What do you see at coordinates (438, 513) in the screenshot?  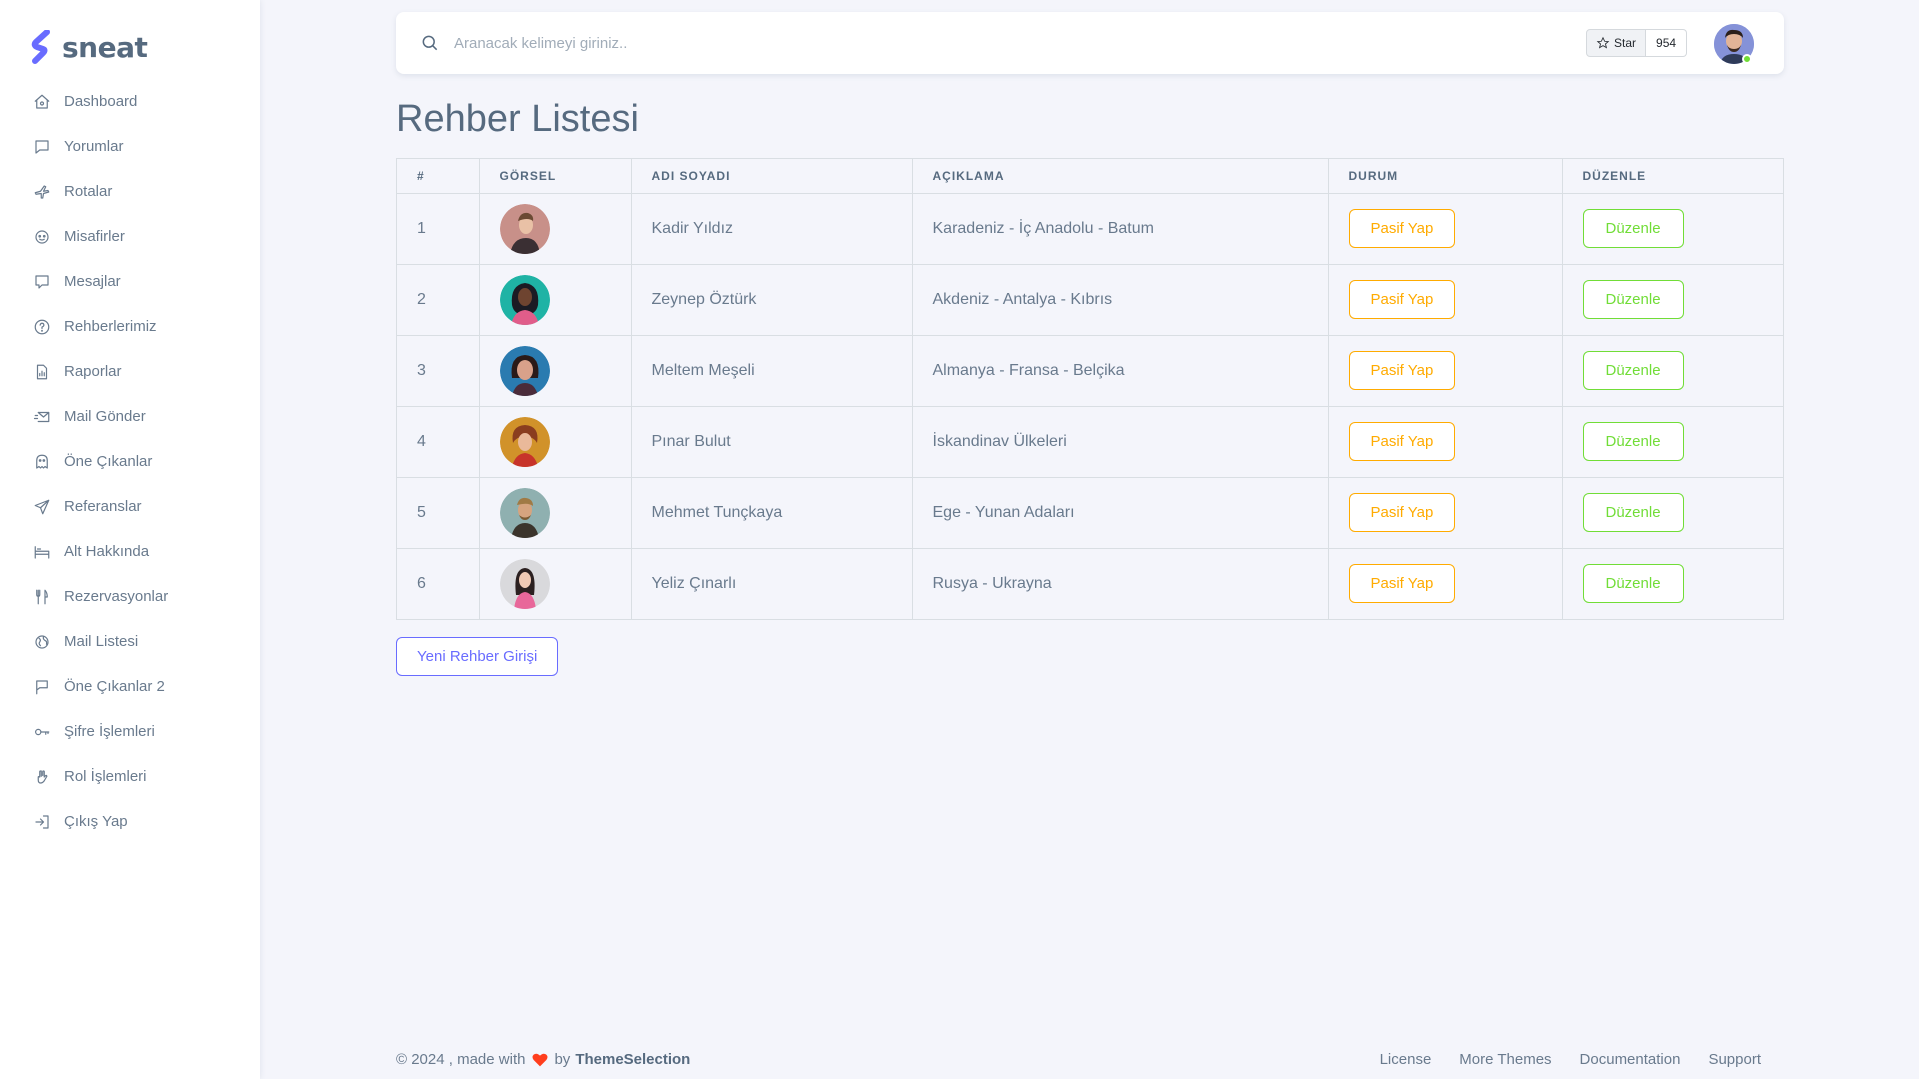 I see `row-number: 5` at bounding box center [438, 513].